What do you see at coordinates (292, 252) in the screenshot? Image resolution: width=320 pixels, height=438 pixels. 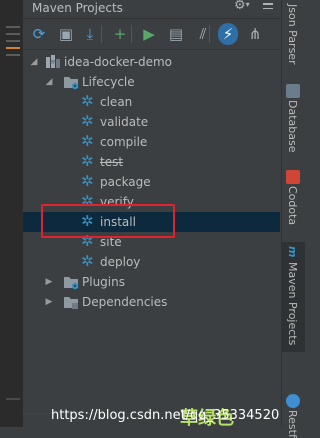 I see `maven-m-icon: m` at bounding box center [292, 252].